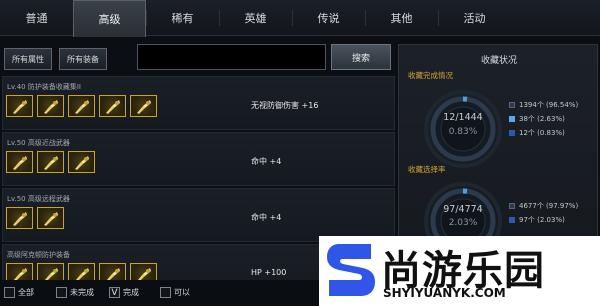 This screenshot has height=306, width=600. What do you see at coordinates (182, 18) in the screenshot?
I see `tab-rare: 稀有` at bounding box center [182, 18].